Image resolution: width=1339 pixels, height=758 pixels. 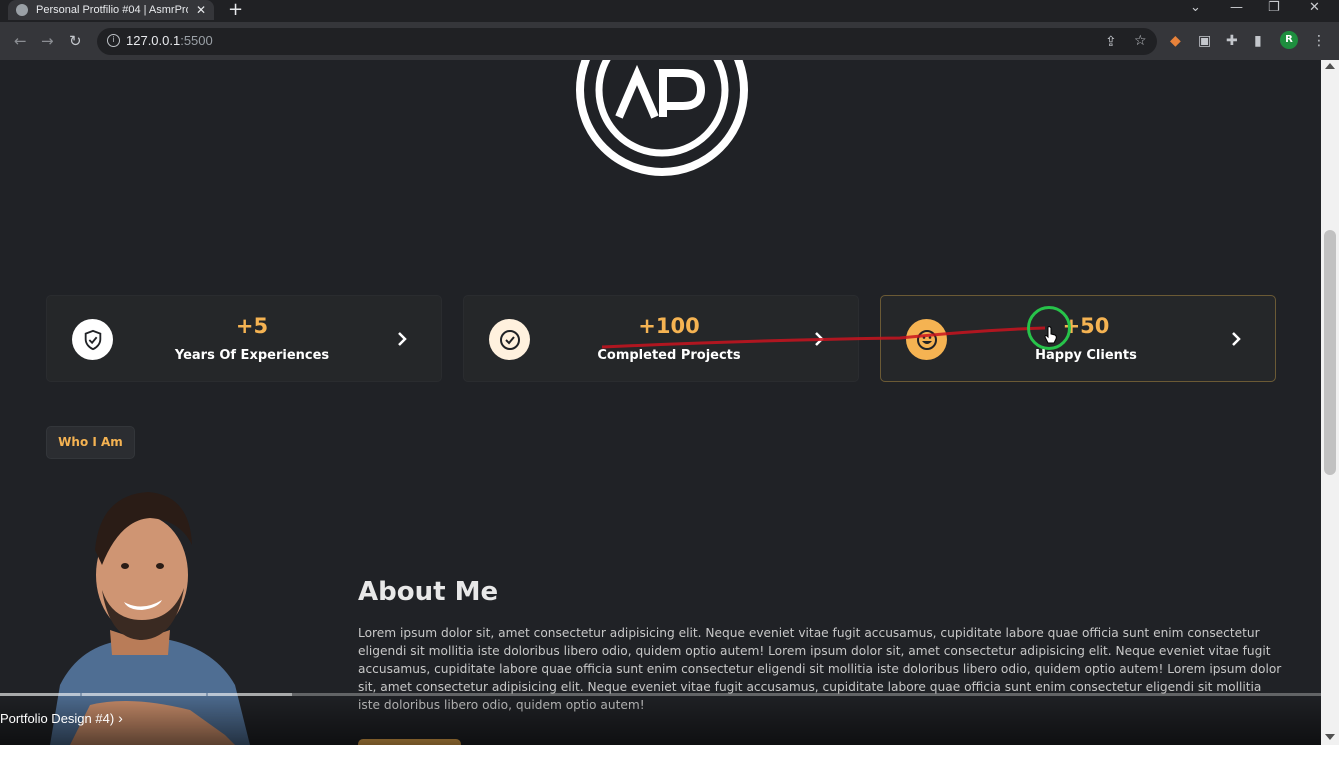 What do you see at coordinates (235, 10) in the screenshot?
I see `new-tab-button: +` at bounding box center [235, 10].